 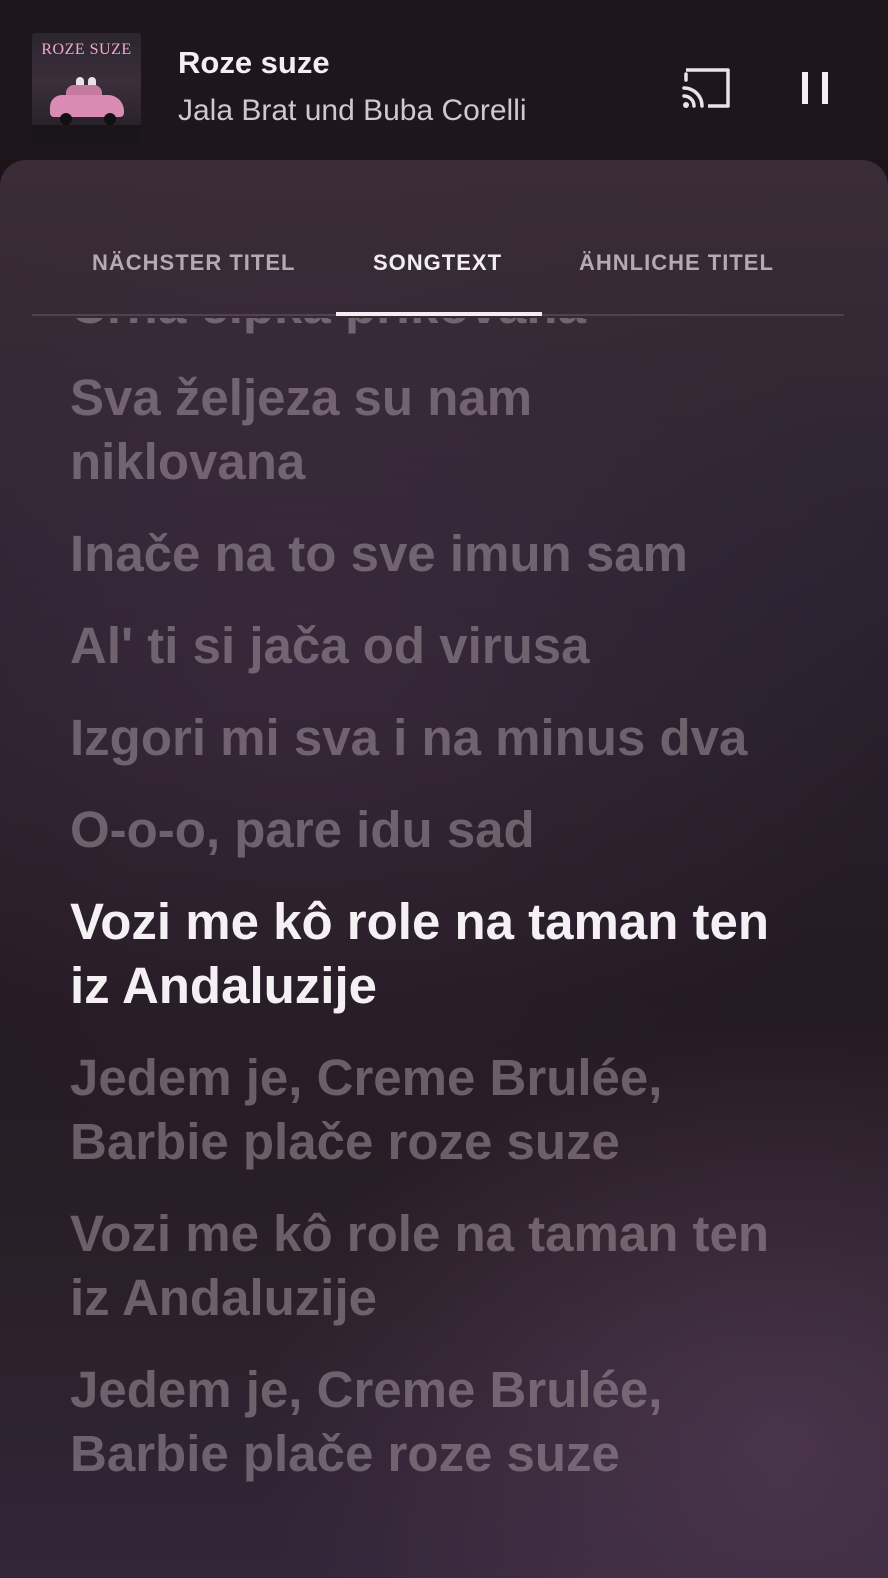 What do you see at coordinates (86, 49) in the screenshot?
I see `album-art-title: ROZE SUZE` at bounding box center [86, 49].